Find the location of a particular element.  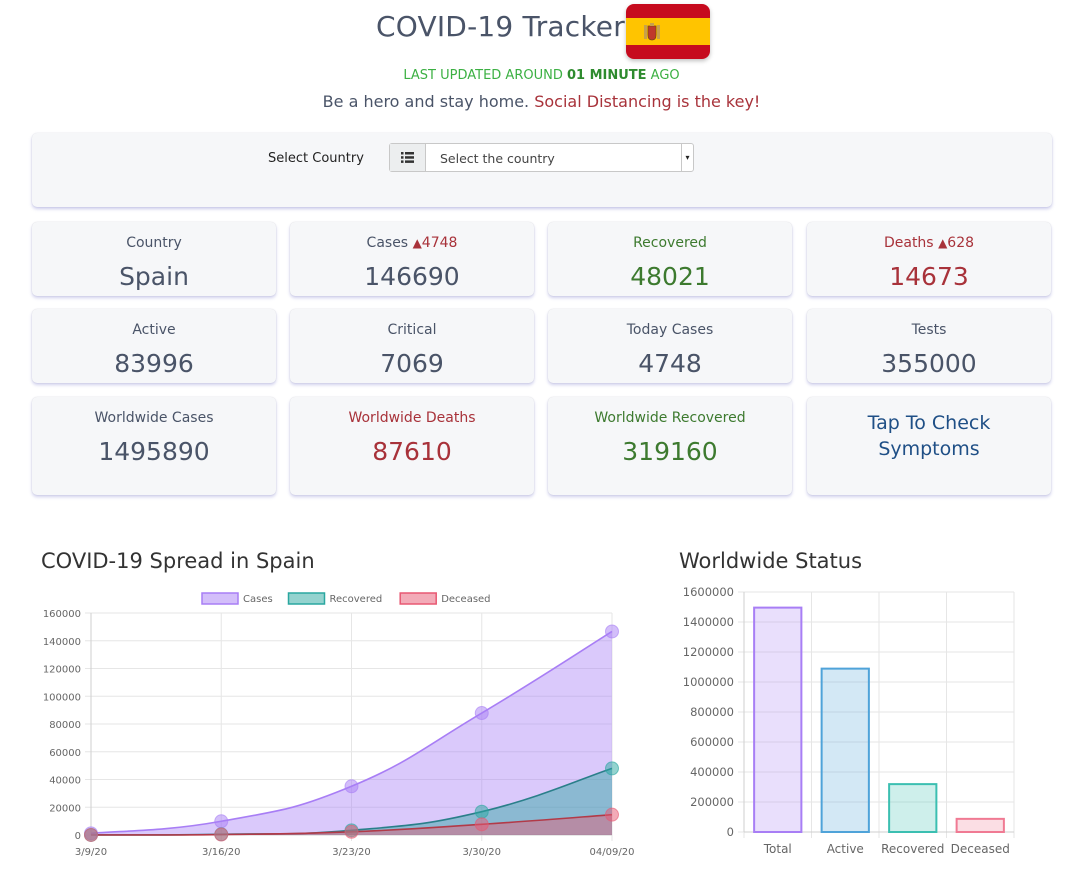

card-value: 87610 is located at coordinates (412, 451).